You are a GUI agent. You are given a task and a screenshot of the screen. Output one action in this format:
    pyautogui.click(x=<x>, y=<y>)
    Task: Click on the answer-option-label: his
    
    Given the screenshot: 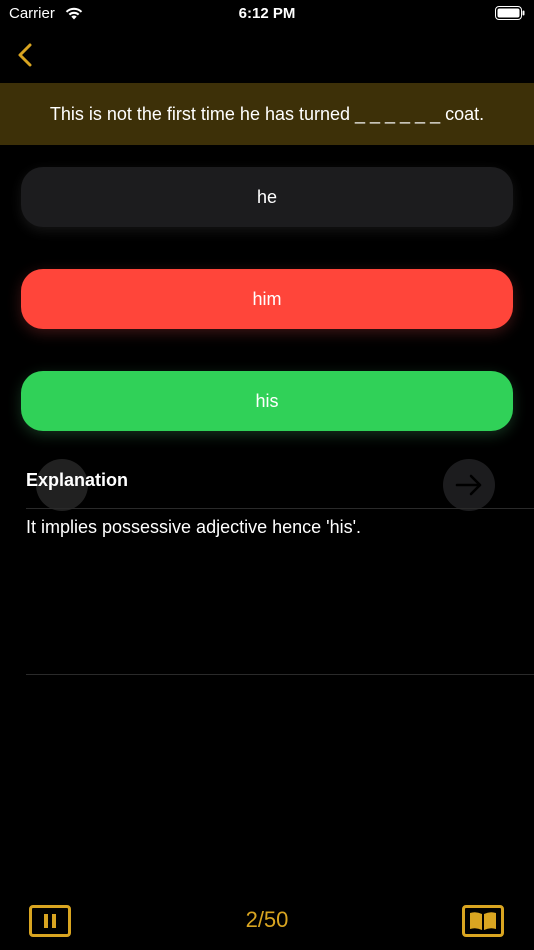 What is the action you would take?
    pyautogui.click(x=267, y=400)
    